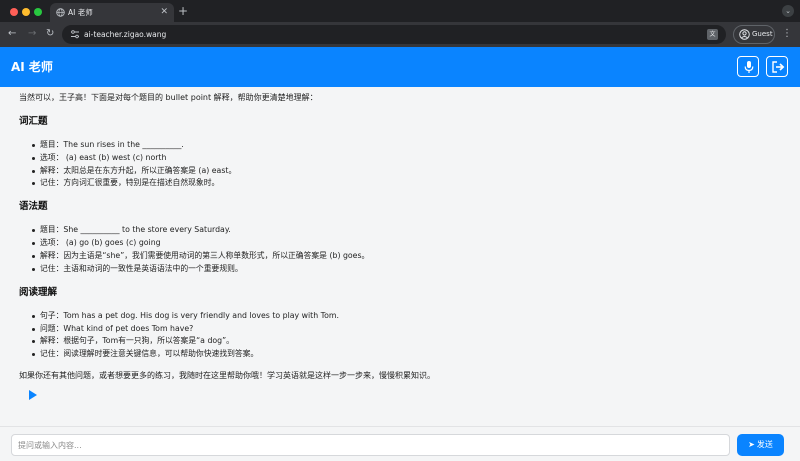 This screenshot has height=461, width=800. Describe the element at coordinates (712, 34) in the screenshot. I see `translate-icon: 文` at that location.